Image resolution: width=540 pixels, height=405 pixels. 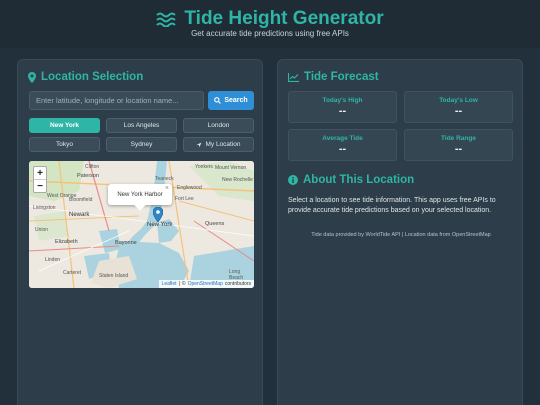 What do you see at coordinates (236, 100) in the screenshot?
I see `search-button-label: Search` at bounding box center [236, 100].